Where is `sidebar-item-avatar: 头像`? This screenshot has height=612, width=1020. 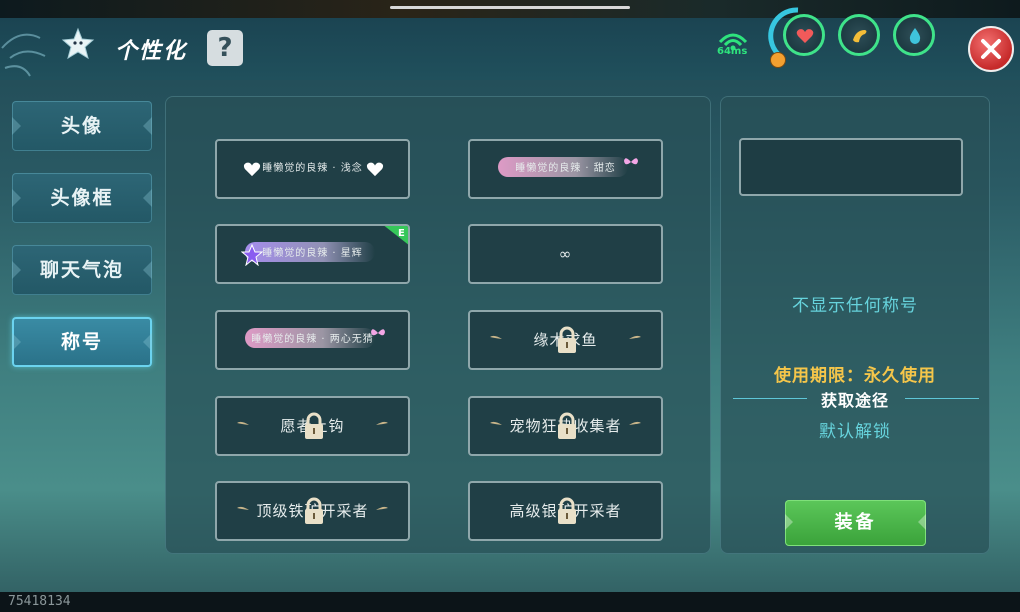 sidebar-item-avatar: 头像 is located at coordinates (82, 126).